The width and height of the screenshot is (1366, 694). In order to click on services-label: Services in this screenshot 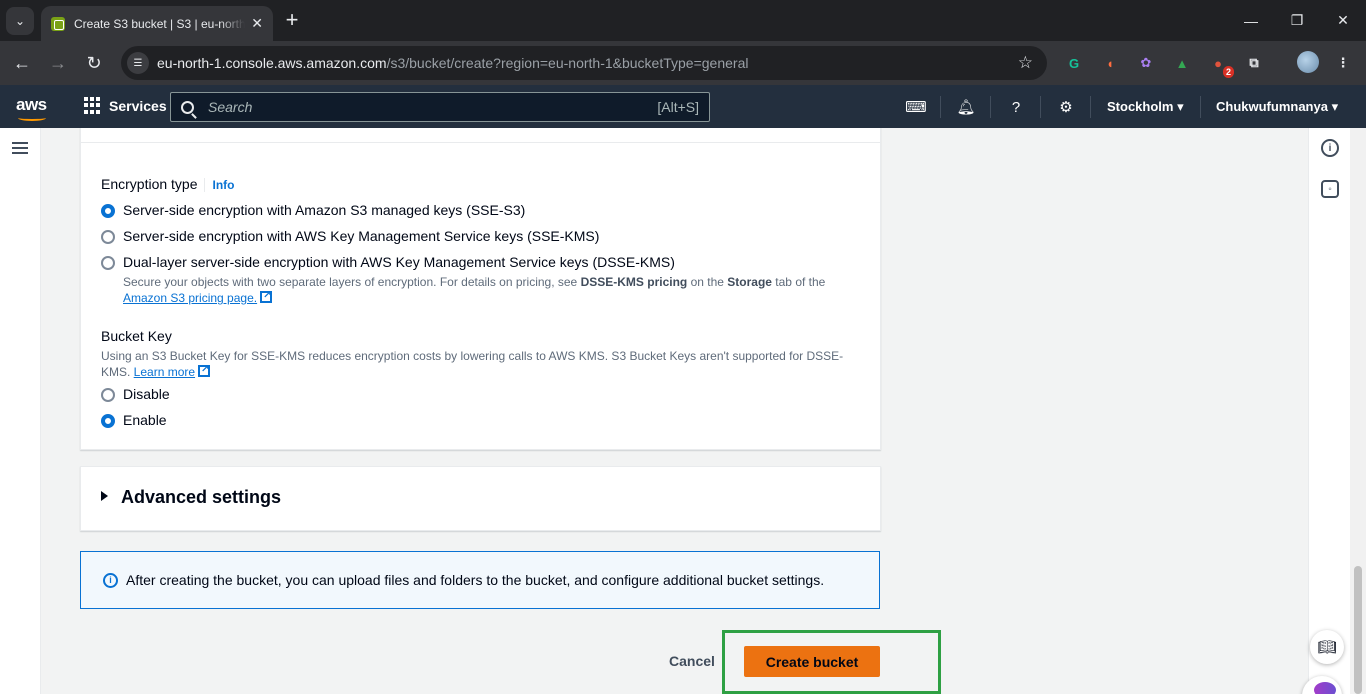, I will do `click(138, 105)`.